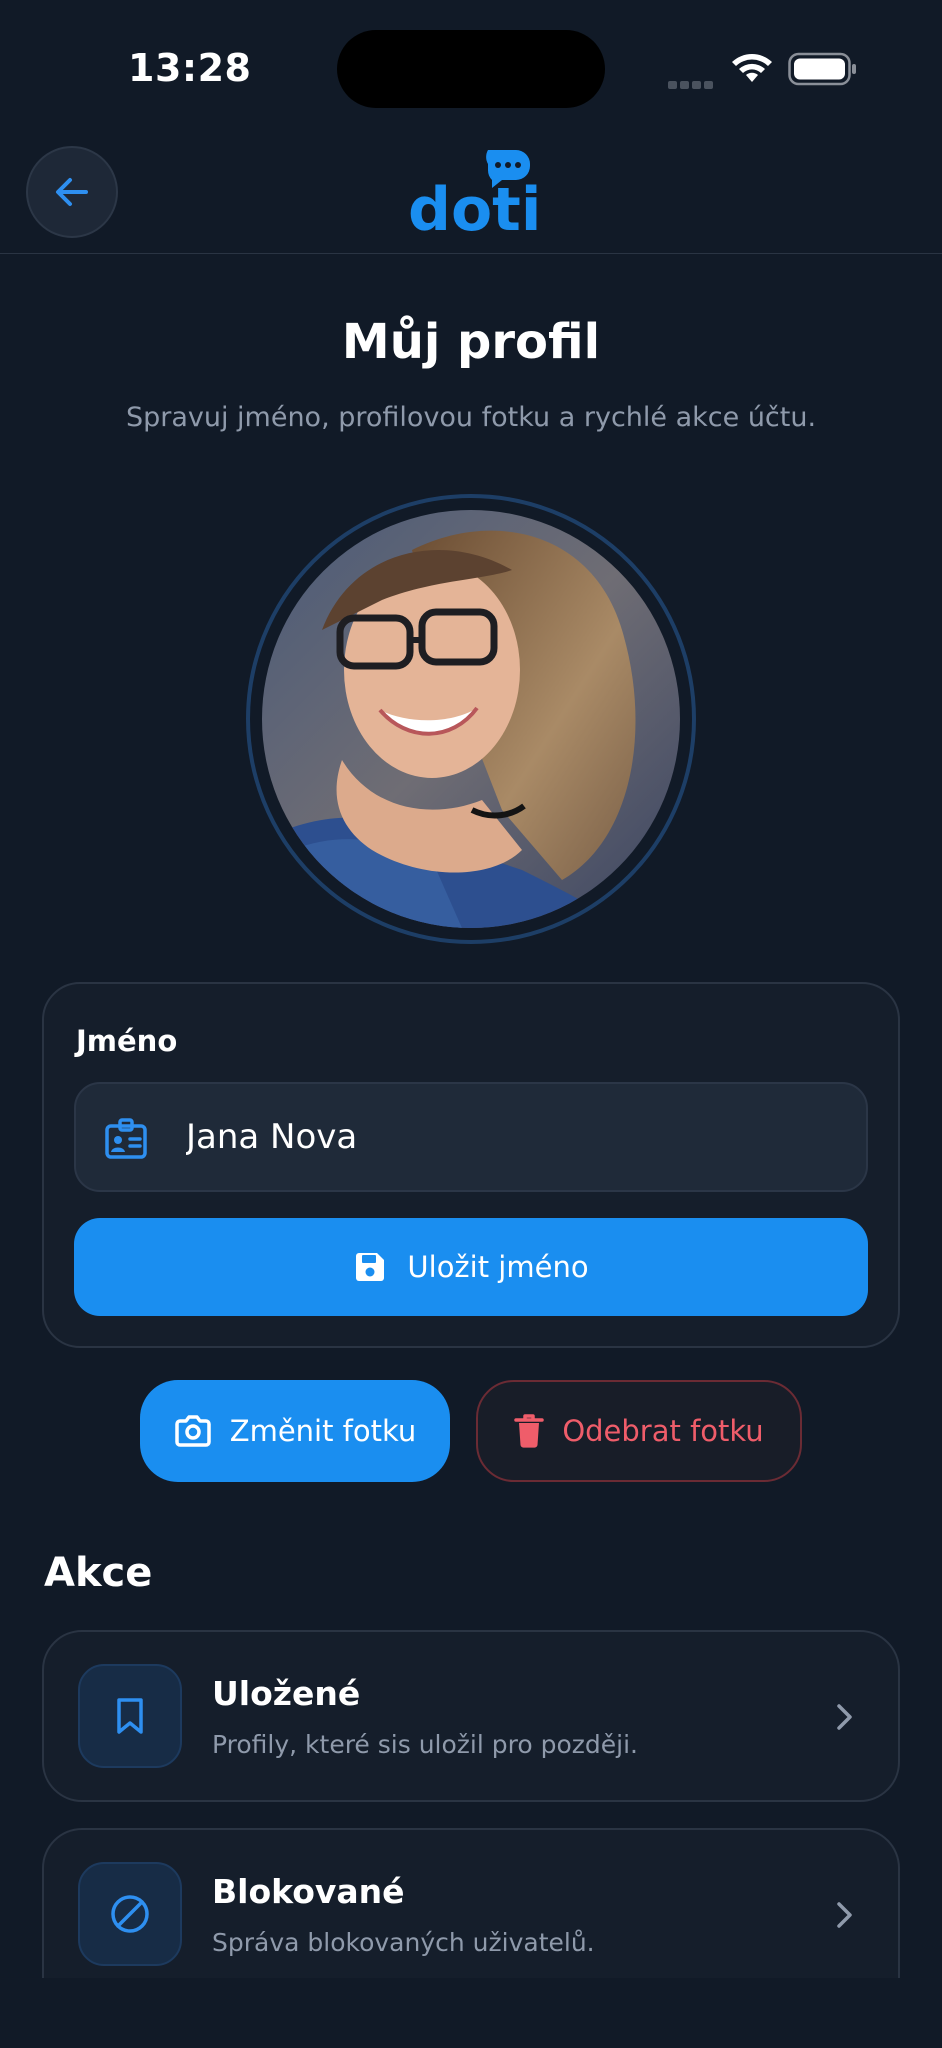 This screenshot has height=2048, width=942. I want to click on floppy-disk-icon, so click(370, 1267).